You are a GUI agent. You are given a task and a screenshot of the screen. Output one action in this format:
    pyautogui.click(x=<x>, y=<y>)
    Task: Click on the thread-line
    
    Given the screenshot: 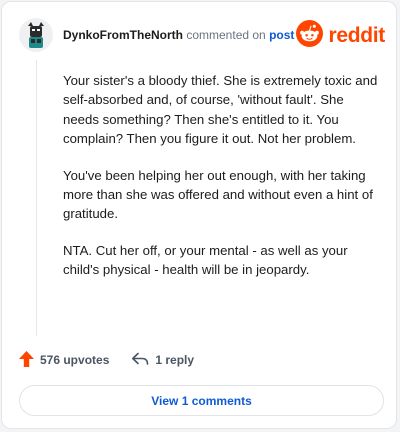 What is the action you would take?
    pyautogui.click(x=36, y=198)
    